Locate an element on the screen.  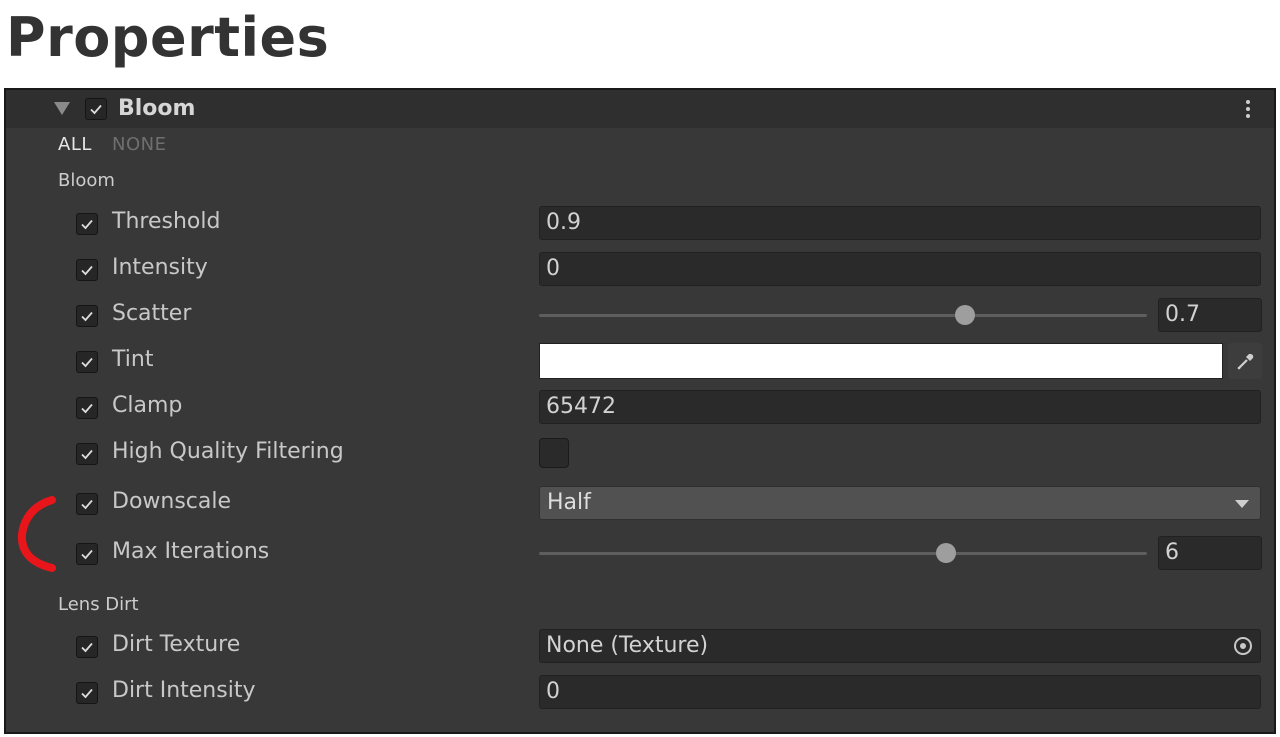
scatter-override-checkbox is located at coordinates (87, 316).